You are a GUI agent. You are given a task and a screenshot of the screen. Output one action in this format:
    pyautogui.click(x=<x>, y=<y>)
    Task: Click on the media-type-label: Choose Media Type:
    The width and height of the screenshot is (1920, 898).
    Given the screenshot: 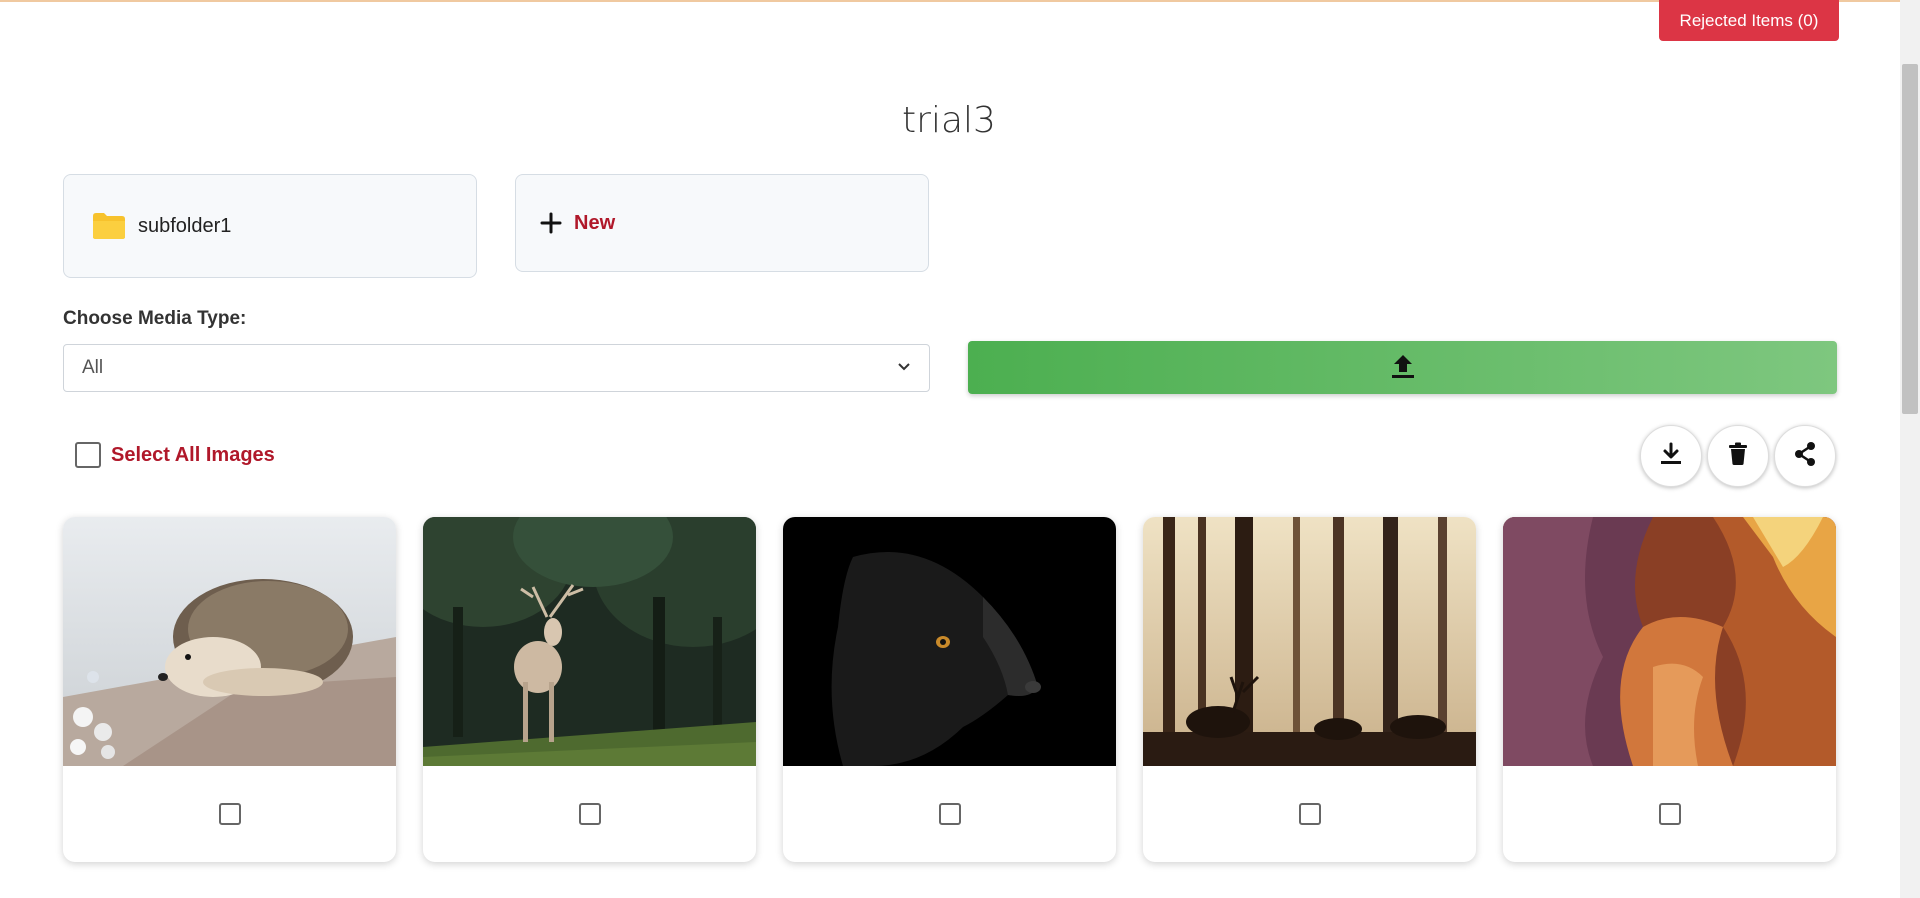 What is the action you would take?
    pyautogui.click(x=155, y=318)
    